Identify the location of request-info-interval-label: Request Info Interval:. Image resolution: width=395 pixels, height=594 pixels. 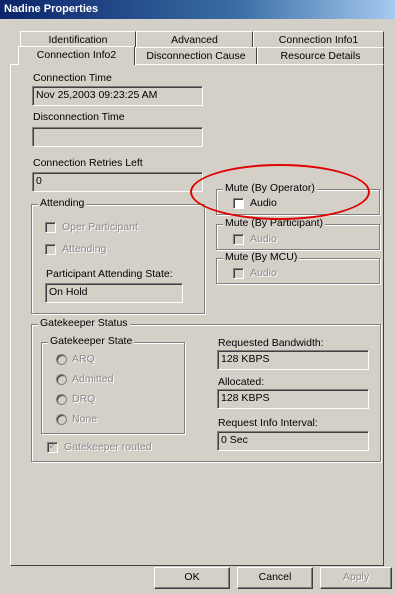
(268, 423).